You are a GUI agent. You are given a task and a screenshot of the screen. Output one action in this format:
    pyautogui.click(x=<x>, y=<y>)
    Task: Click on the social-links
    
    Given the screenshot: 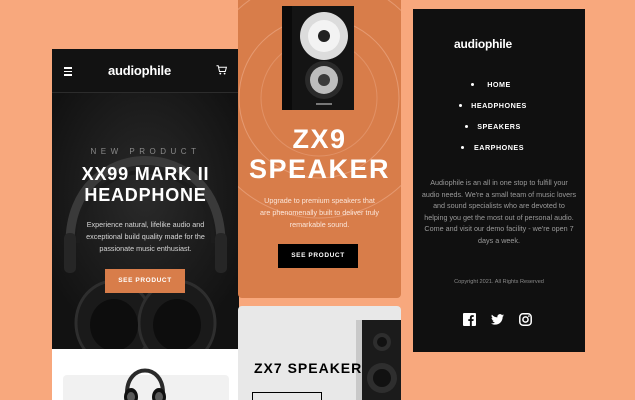 What is the action you would take?
    pyautogui.click(x=499, y=320)
    